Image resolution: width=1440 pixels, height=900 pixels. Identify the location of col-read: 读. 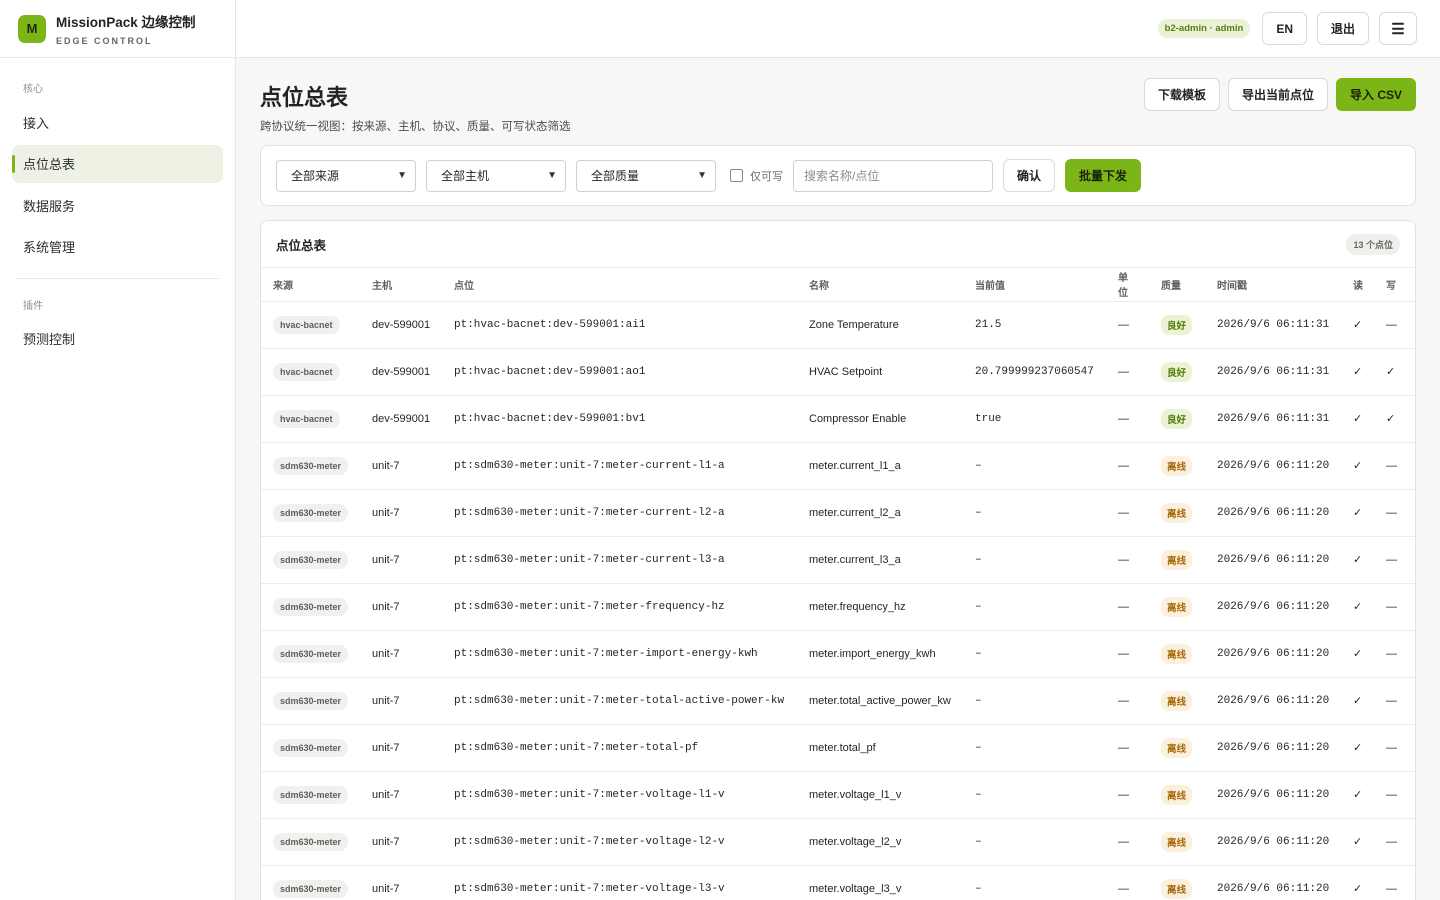
(1357, 285).